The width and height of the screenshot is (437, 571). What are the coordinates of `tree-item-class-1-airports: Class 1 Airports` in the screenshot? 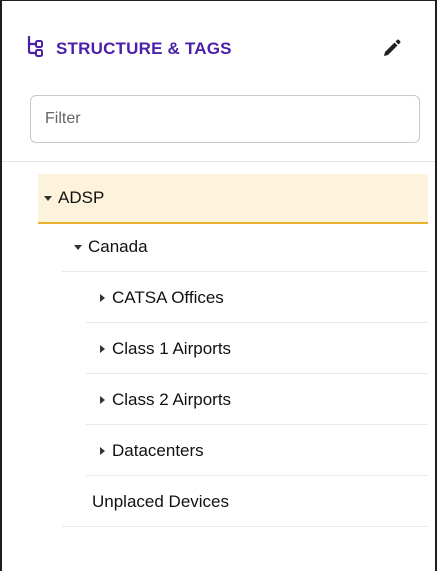 It's located at (257, 349).